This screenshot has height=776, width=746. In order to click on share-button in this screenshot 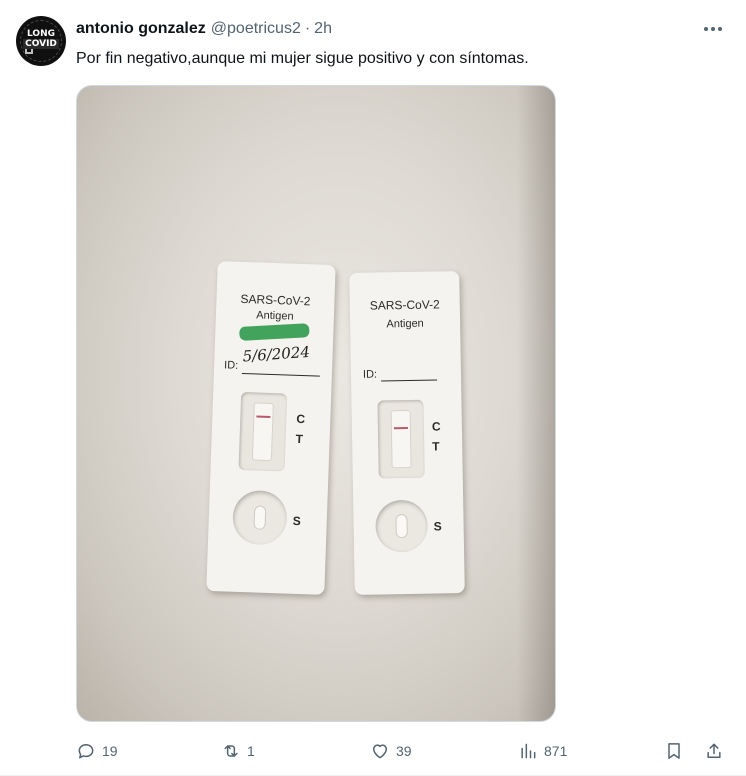, I will do `click(714, 751)`.